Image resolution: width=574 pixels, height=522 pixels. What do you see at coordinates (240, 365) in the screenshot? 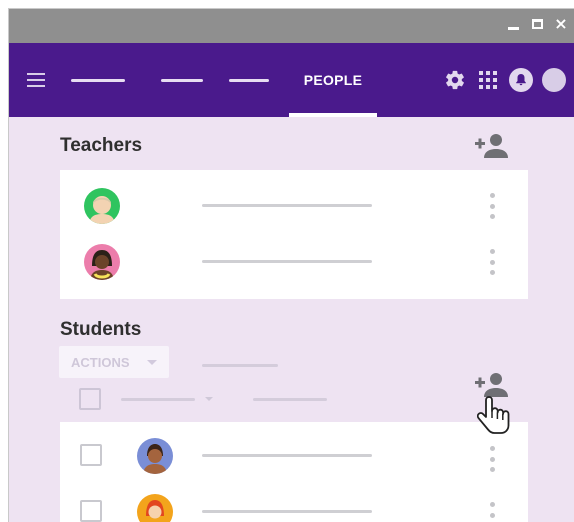
I see `sort-placeholder` at bounding box center [240, 365].